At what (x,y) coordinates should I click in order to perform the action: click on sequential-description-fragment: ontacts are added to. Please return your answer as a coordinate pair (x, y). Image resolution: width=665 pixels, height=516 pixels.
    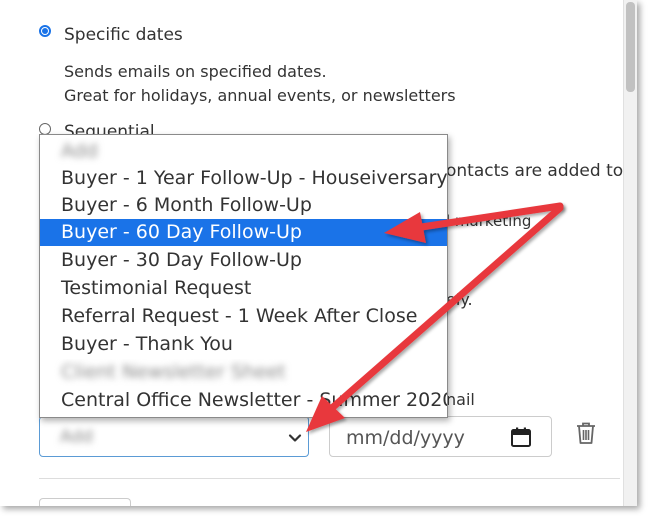
    Looking at the image, I should click on (535, 171).